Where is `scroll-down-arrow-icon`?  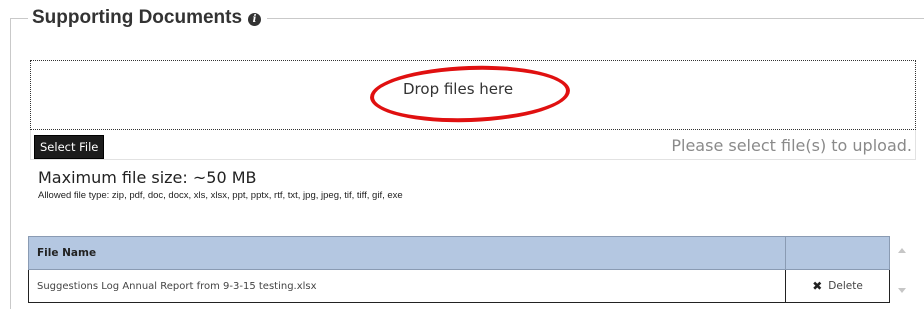
scroll-down-arrow-icon is located at coordinates (902, 290).